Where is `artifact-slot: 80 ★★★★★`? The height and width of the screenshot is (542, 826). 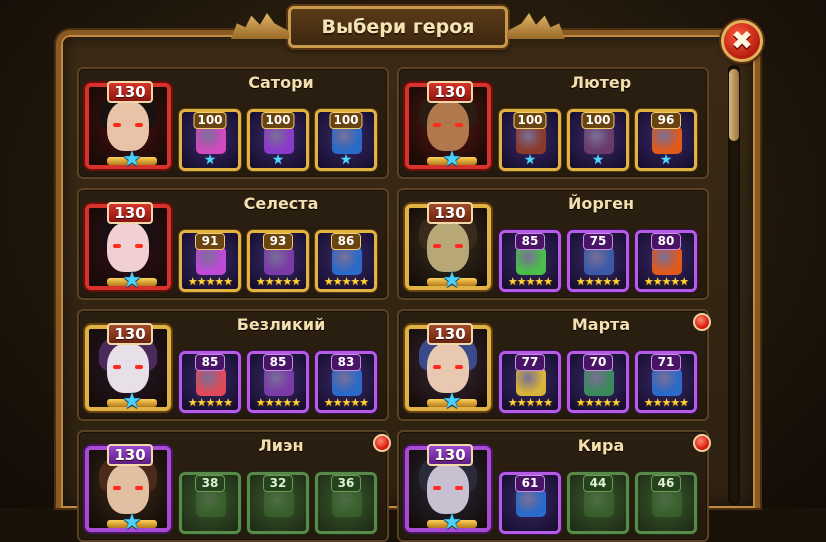 artifact-slot: 80 ★★★★★ is located at coordinates (666, 261).